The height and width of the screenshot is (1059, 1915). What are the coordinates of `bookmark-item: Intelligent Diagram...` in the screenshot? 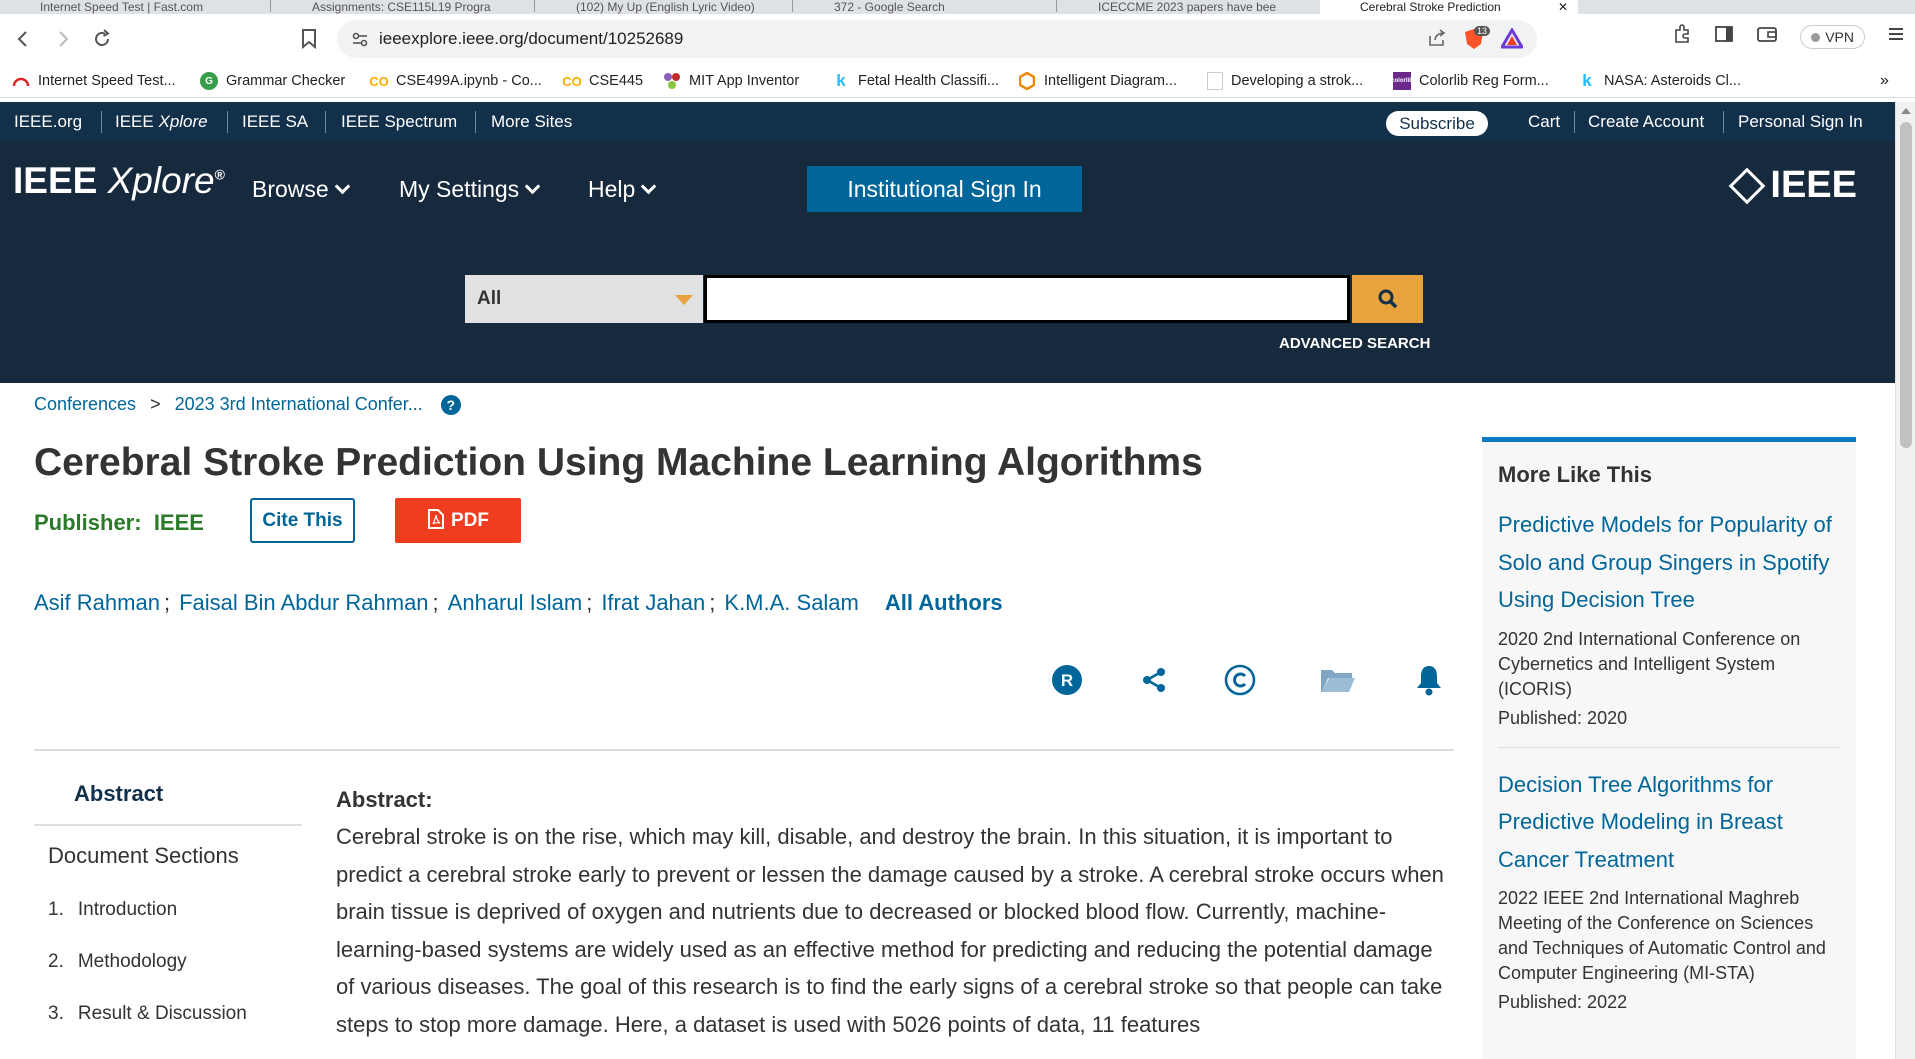 It's located at (1097, 81).